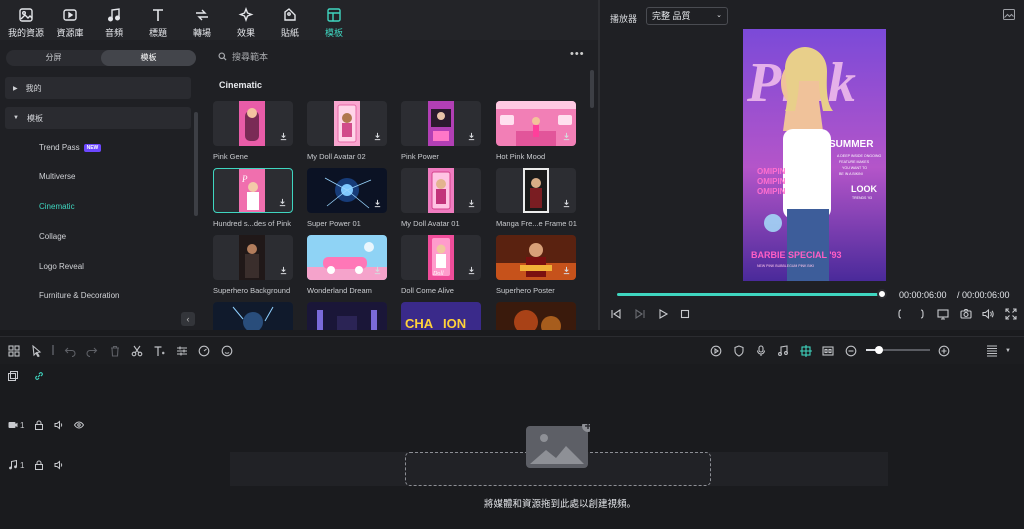 The image size is (1024, 529). Describe the element at coordinates (14, 351) in the screenshot. I see `layout-grid-button` at that location.